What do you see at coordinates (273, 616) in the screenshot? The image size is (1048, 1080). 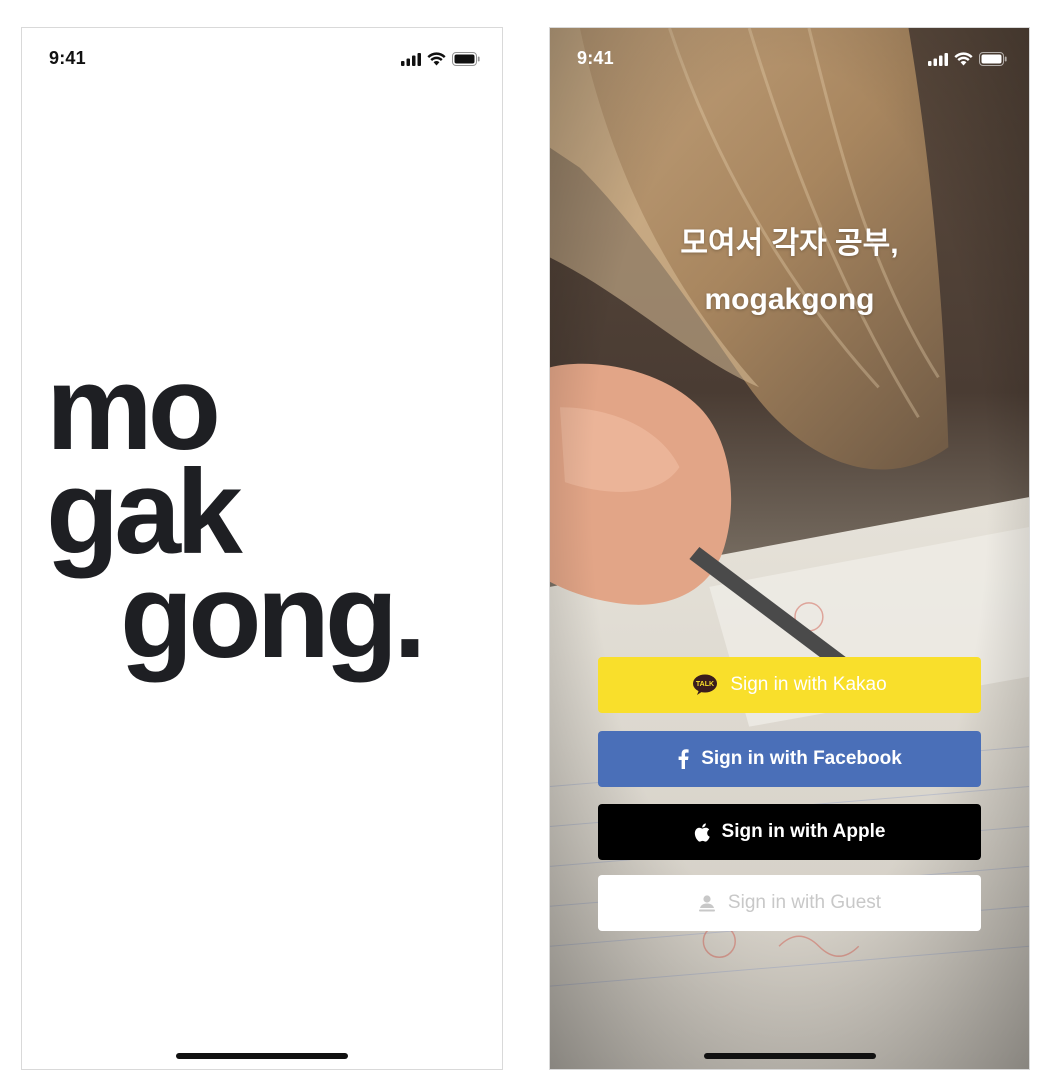 I see `wordmark-line-3: gong.` at bounding box center [273, 616].